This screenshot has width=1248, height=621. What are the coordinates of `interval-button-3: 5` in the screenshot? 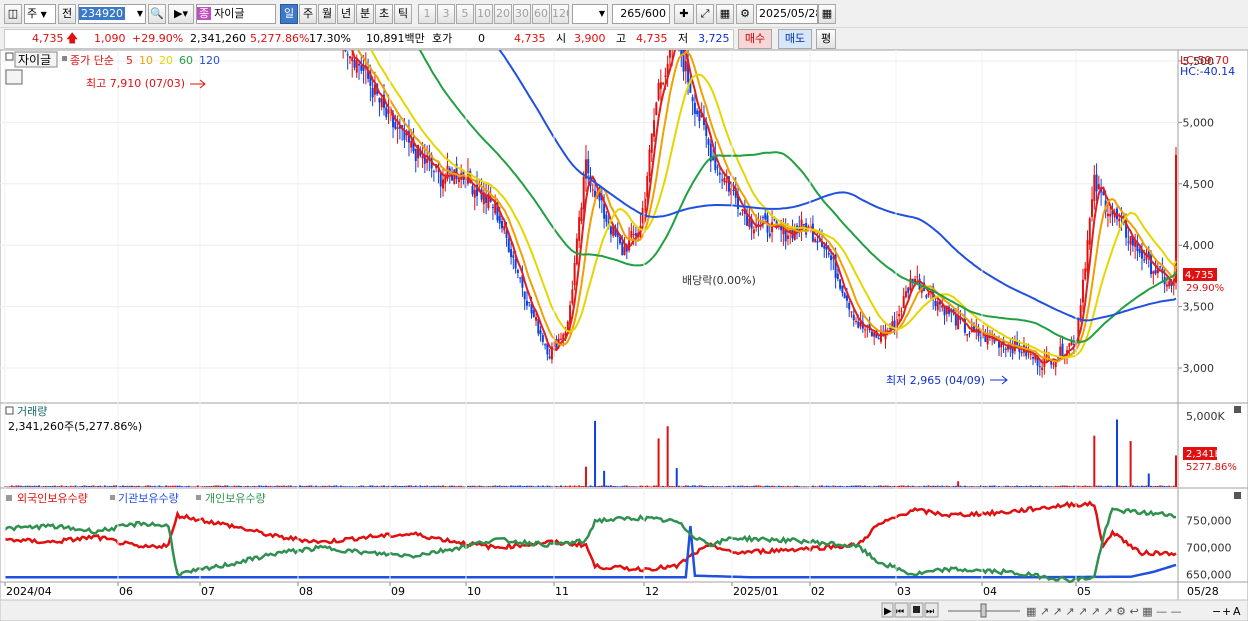 It's located at (465, 14).